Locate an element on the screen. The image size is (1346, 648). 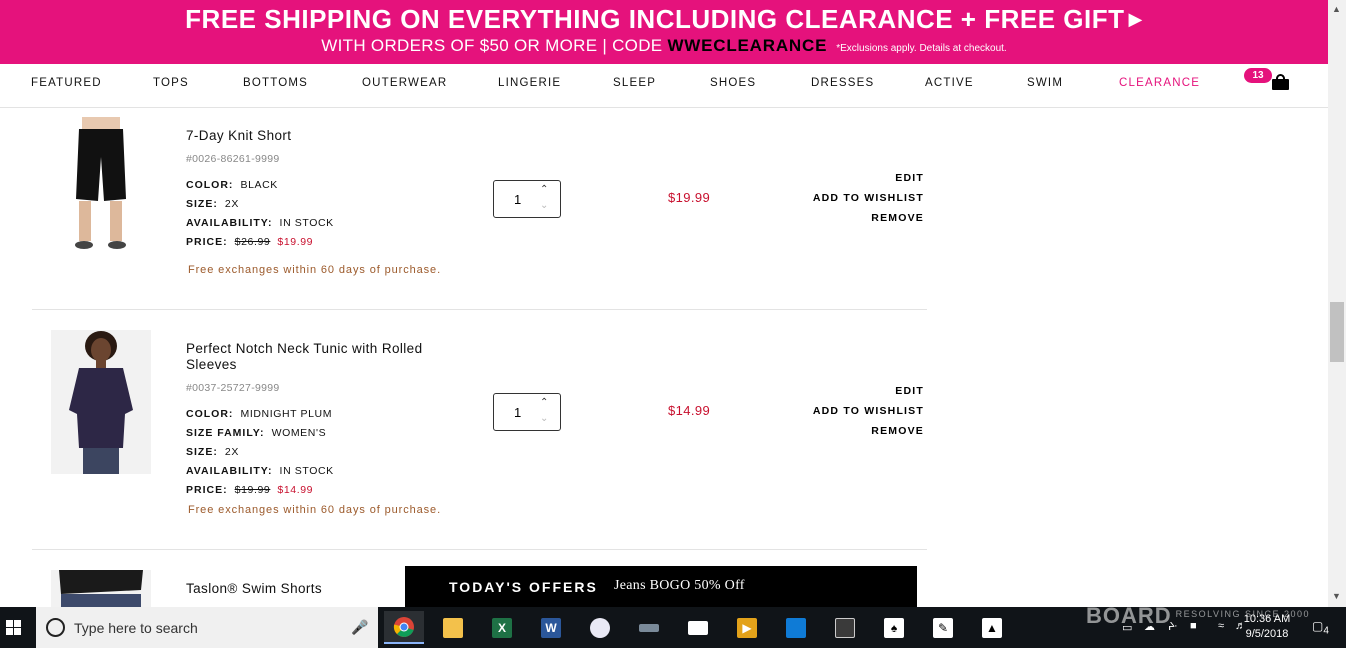
solitaire-icon: ♠ is located at coordinates (894, 627).